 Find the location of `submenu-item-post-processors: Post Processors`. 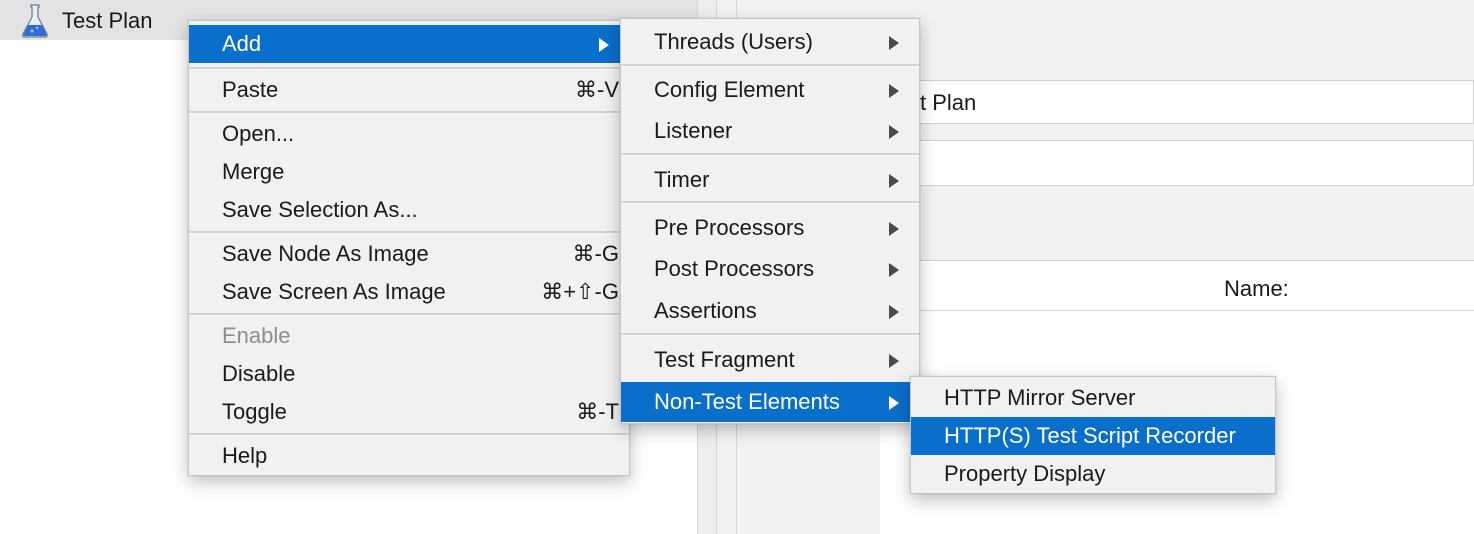

submenu-item-post-processors: Post Processors is located at coordinates (770, 269).